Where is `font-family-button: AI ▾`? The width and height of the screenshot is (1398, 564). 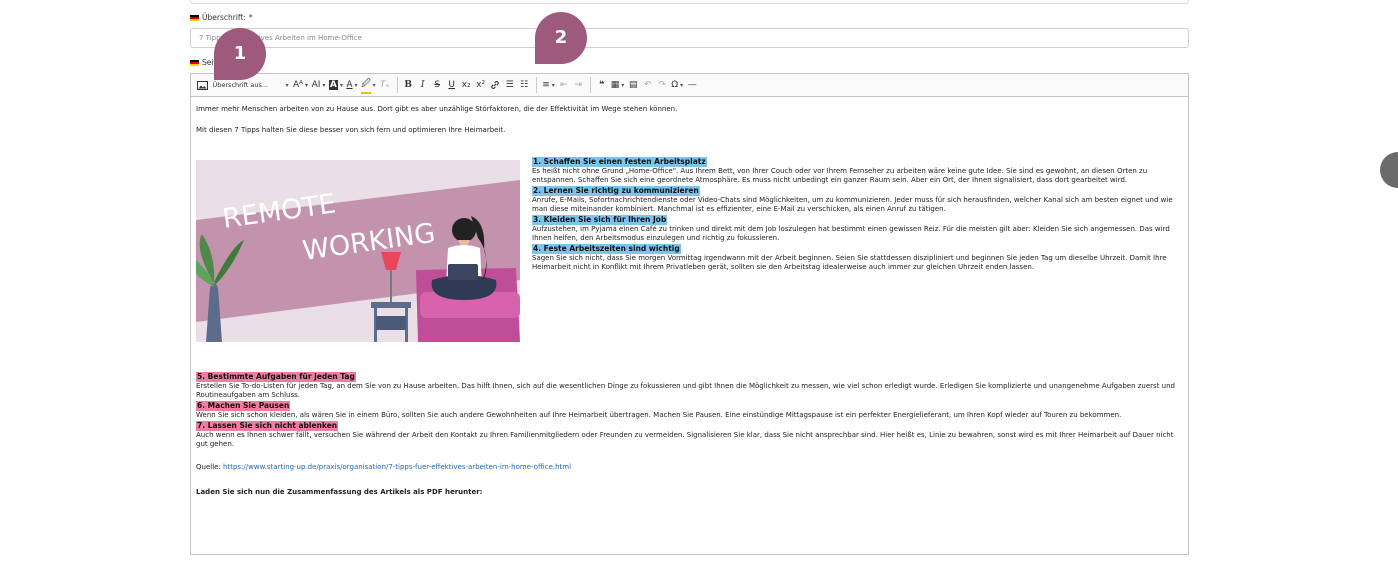
font-family-button: AI ▾ is located at coordinates (319, 85).